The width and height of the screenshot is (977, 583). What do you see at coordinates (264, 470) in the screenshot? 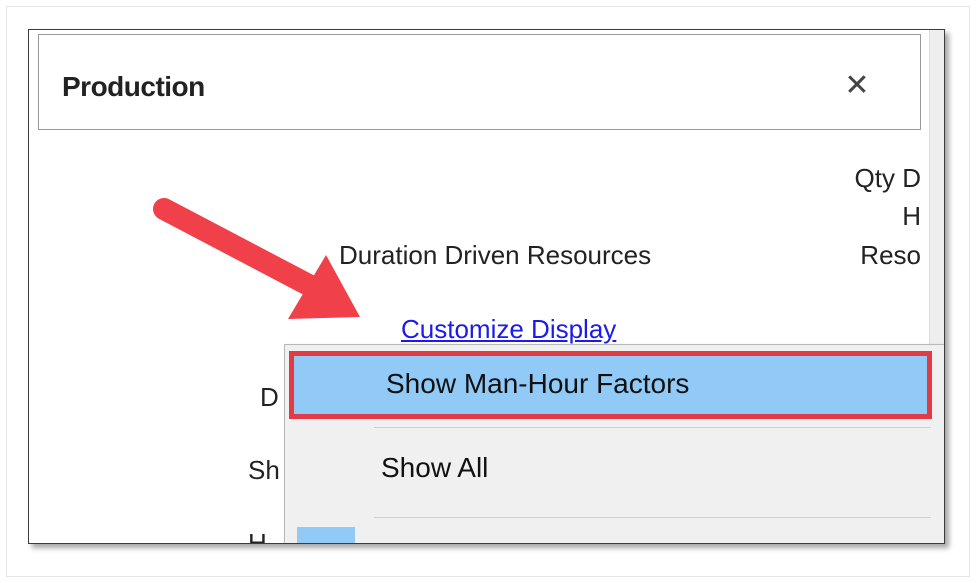
I see `row-label-fragment-2: Sh` at bounding box center [264, 470].